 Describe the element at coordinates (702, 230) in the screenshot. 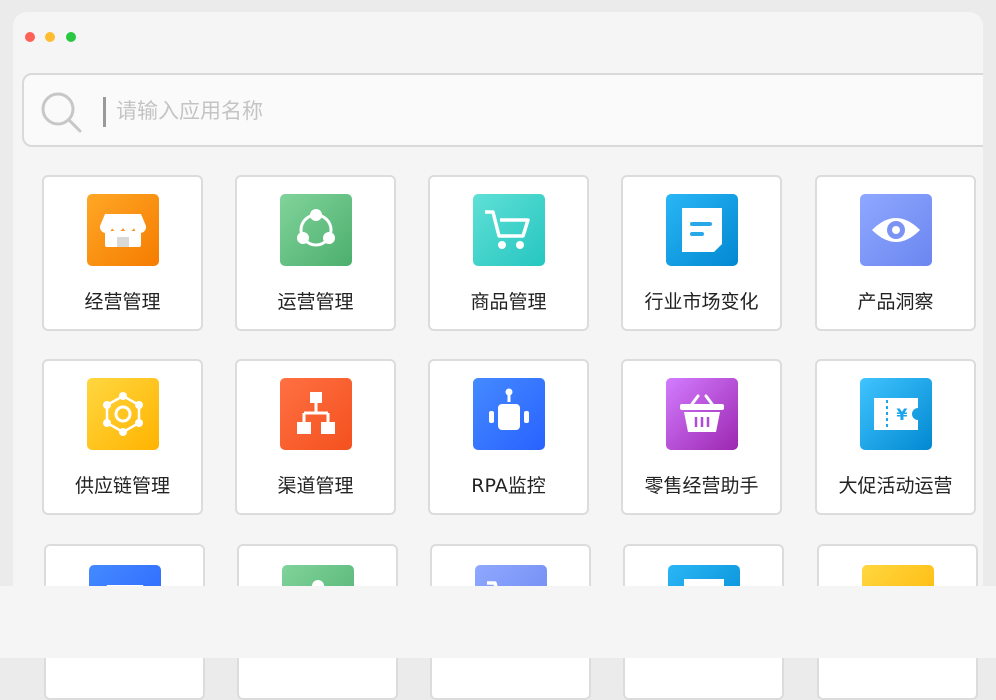

I see `document-icon` at that location.